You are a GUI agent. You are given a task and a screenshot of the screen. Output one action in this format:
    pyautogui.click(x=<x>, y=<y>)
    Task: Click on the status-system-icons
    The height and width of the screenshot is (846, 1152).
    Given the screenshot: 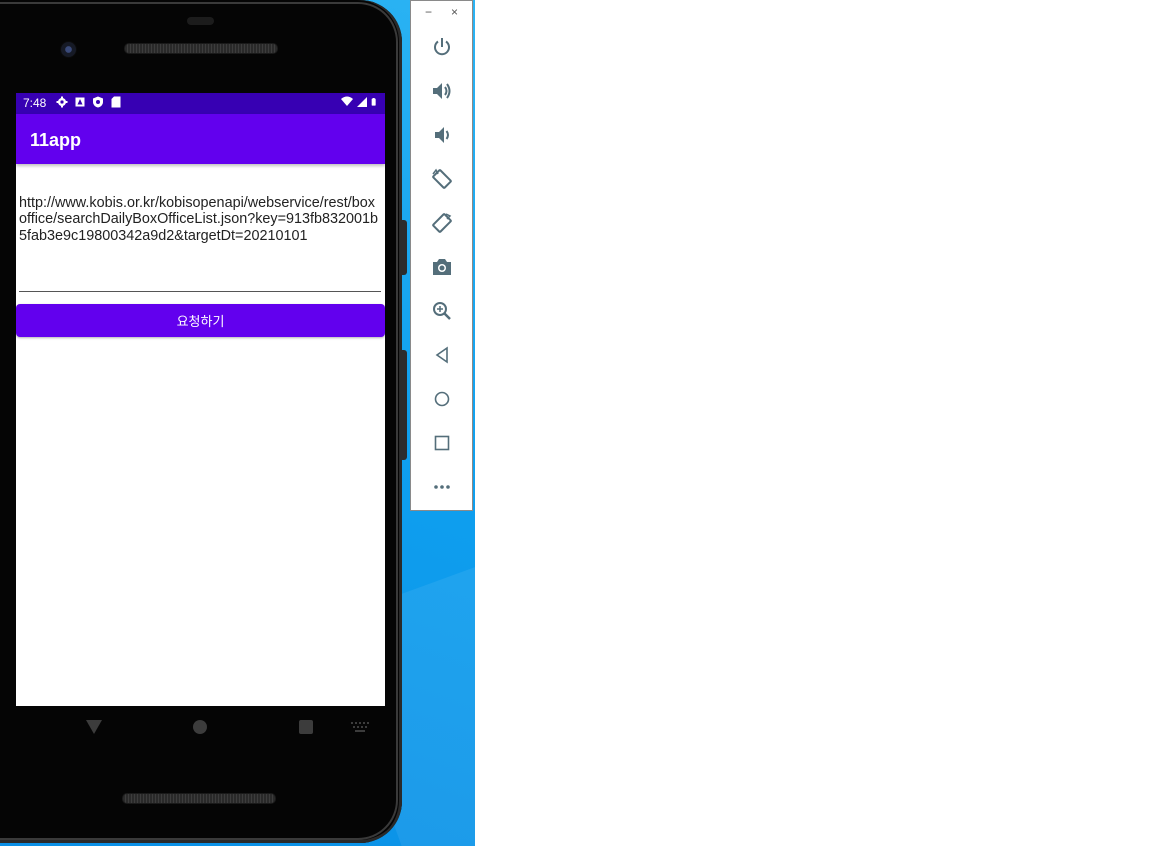 What is the action you would take?
    pyautogui.click(x=360, y=102)
    